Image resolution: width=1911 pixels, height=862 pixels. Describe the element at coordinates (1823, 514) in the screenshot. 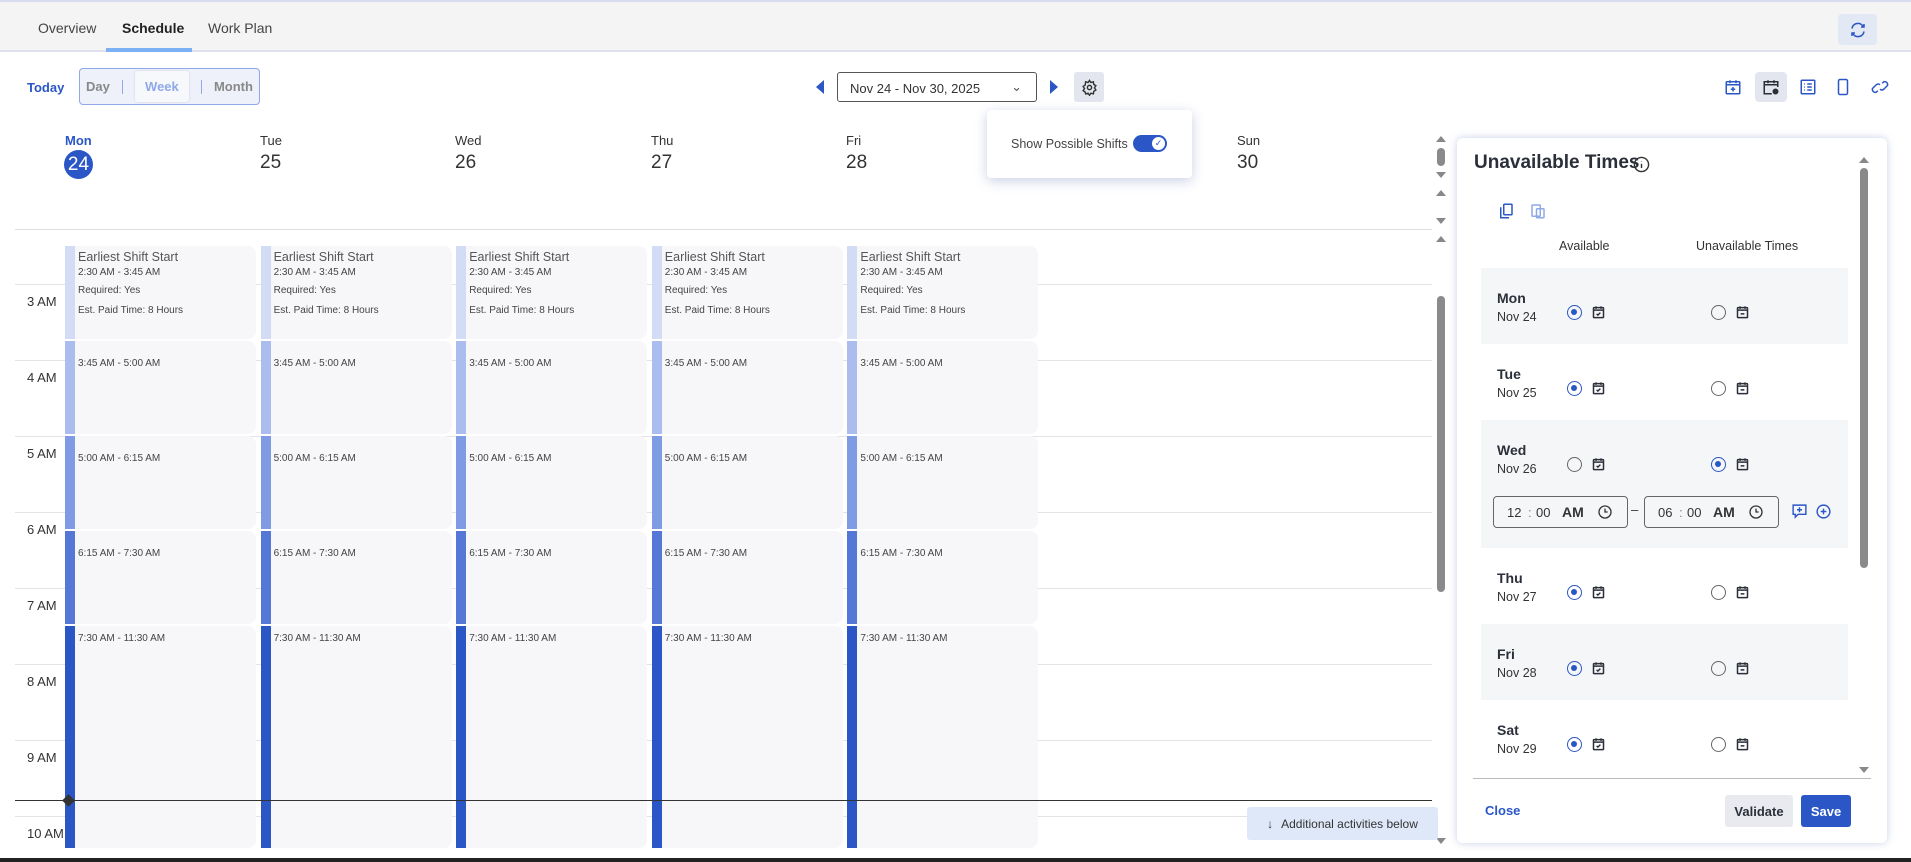

I see `add-time-icon` at that location.